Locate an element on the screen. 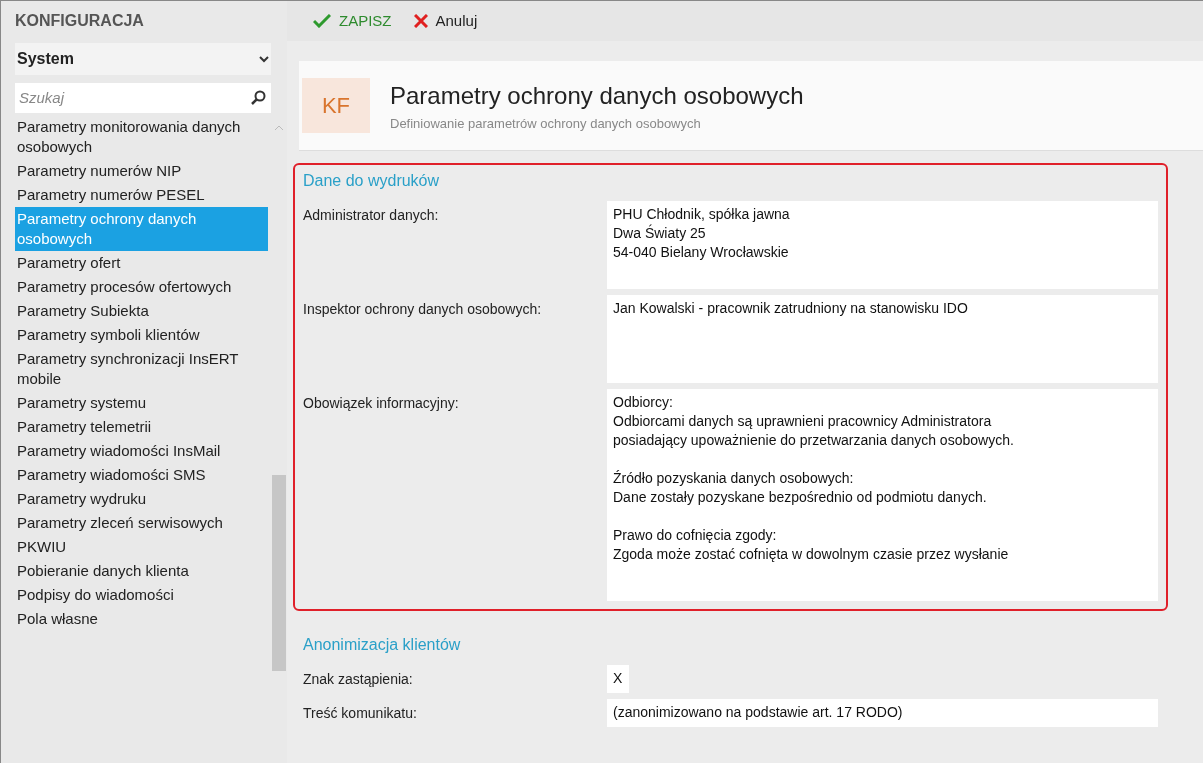 Image resolution: width=1203 pixels, height=763 pixels. sidebar-item: Podpisy do wiadomości is located at coordinates (142, 595).